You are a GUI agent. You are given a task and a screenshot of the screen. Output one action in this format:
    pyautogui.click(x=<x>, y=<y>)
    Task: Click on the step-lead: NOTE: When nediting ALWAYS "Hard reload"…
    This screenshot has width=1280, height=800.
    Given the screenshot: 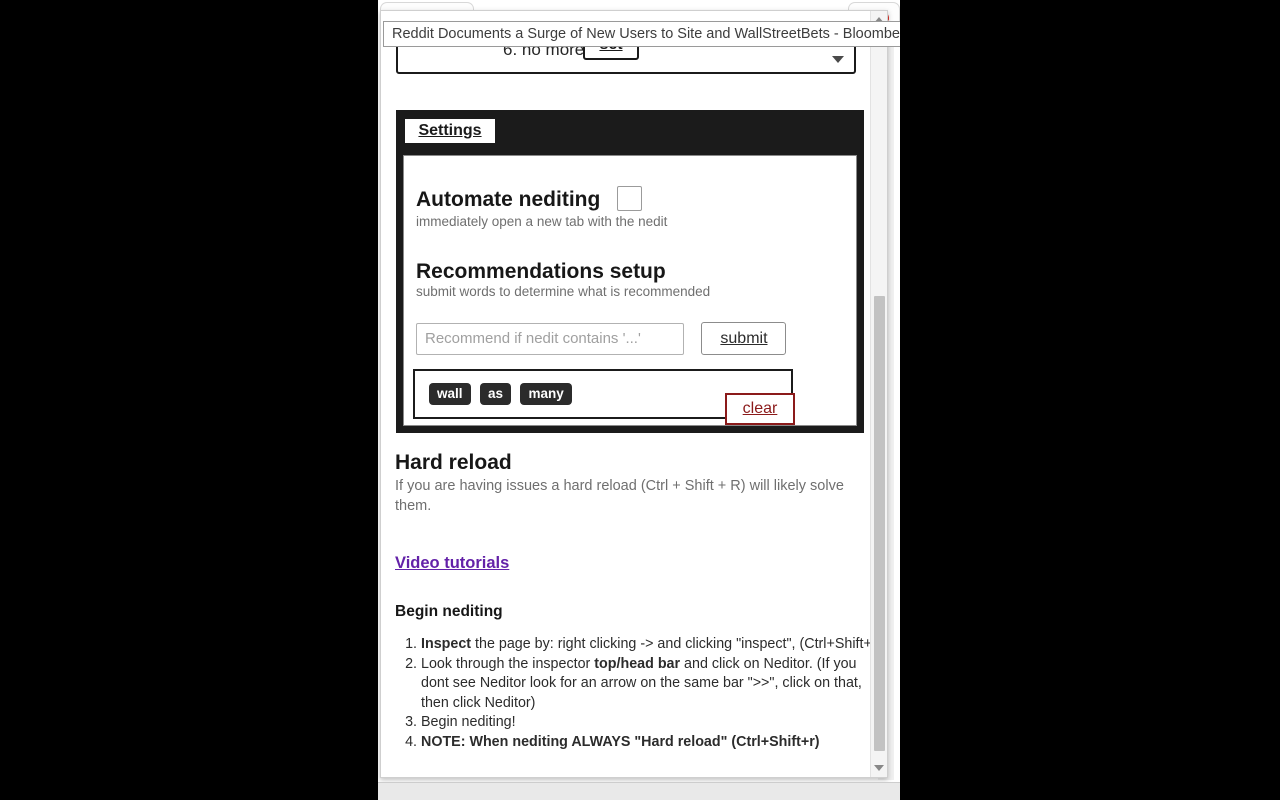 What is the action you would take?
    pyautogui.click(x=620, y=741)
    